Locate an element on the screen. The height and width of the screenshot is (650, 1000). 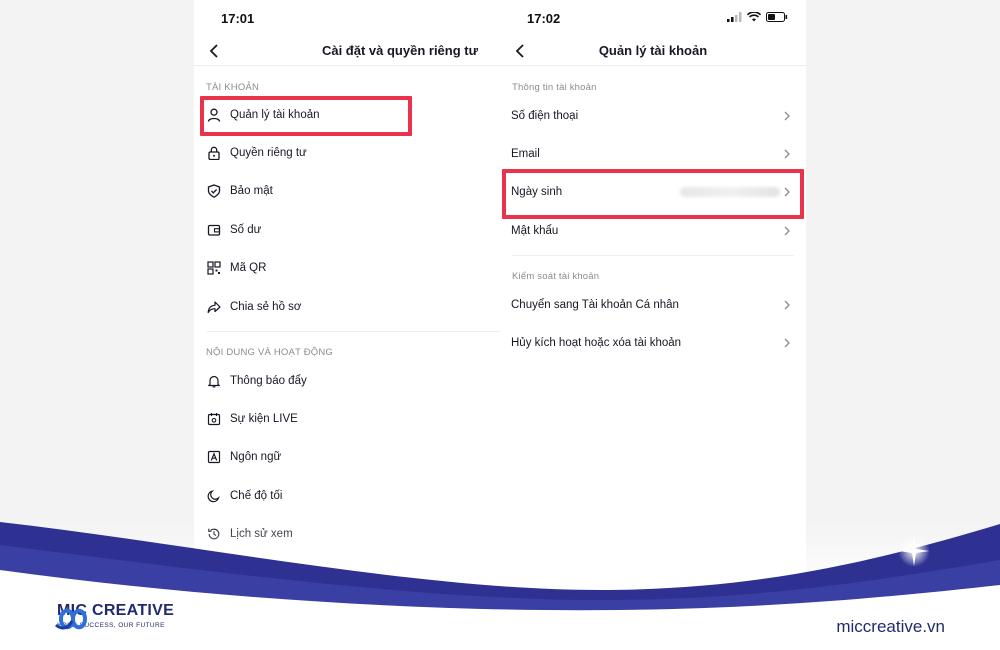
menu-item-switch-to-personal: Chuyển sang Tài khoản Cá nhân is located at coordinates (653, 305).